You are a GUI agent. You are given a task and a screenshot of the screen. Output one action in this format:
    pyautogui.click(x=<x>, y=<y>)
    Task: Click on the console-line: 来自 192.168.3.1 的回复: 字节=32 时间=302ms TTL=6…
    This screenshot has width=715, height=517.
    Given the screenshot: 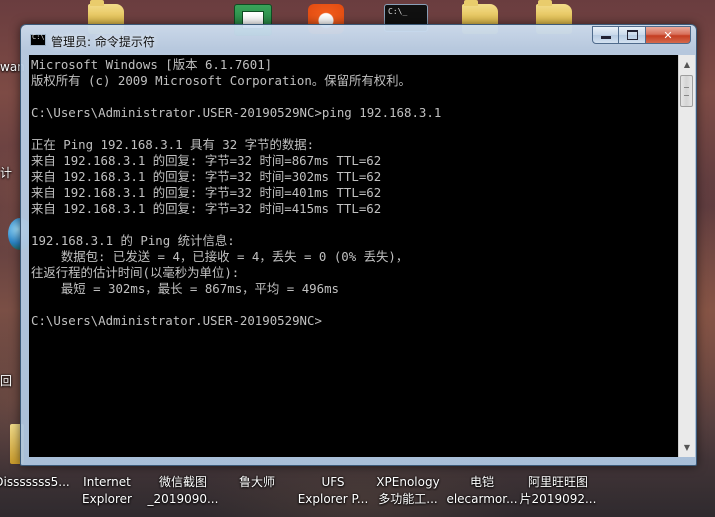 What is the action you would take?
    pyautogui.click(x=206, y=176)
    